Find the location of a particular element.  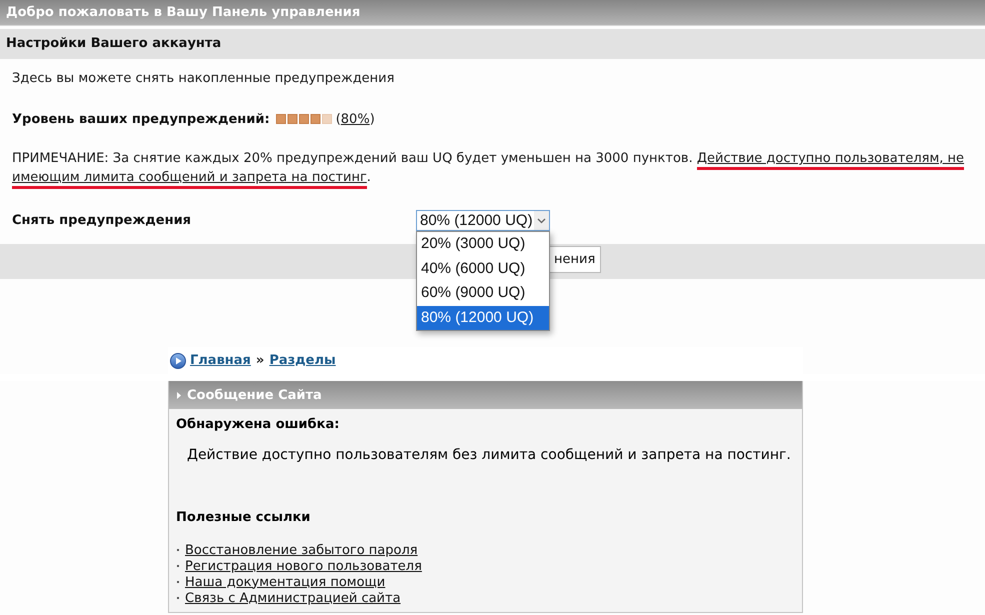

help-link: Наша документация помощи is located at coordinates (285, 582).